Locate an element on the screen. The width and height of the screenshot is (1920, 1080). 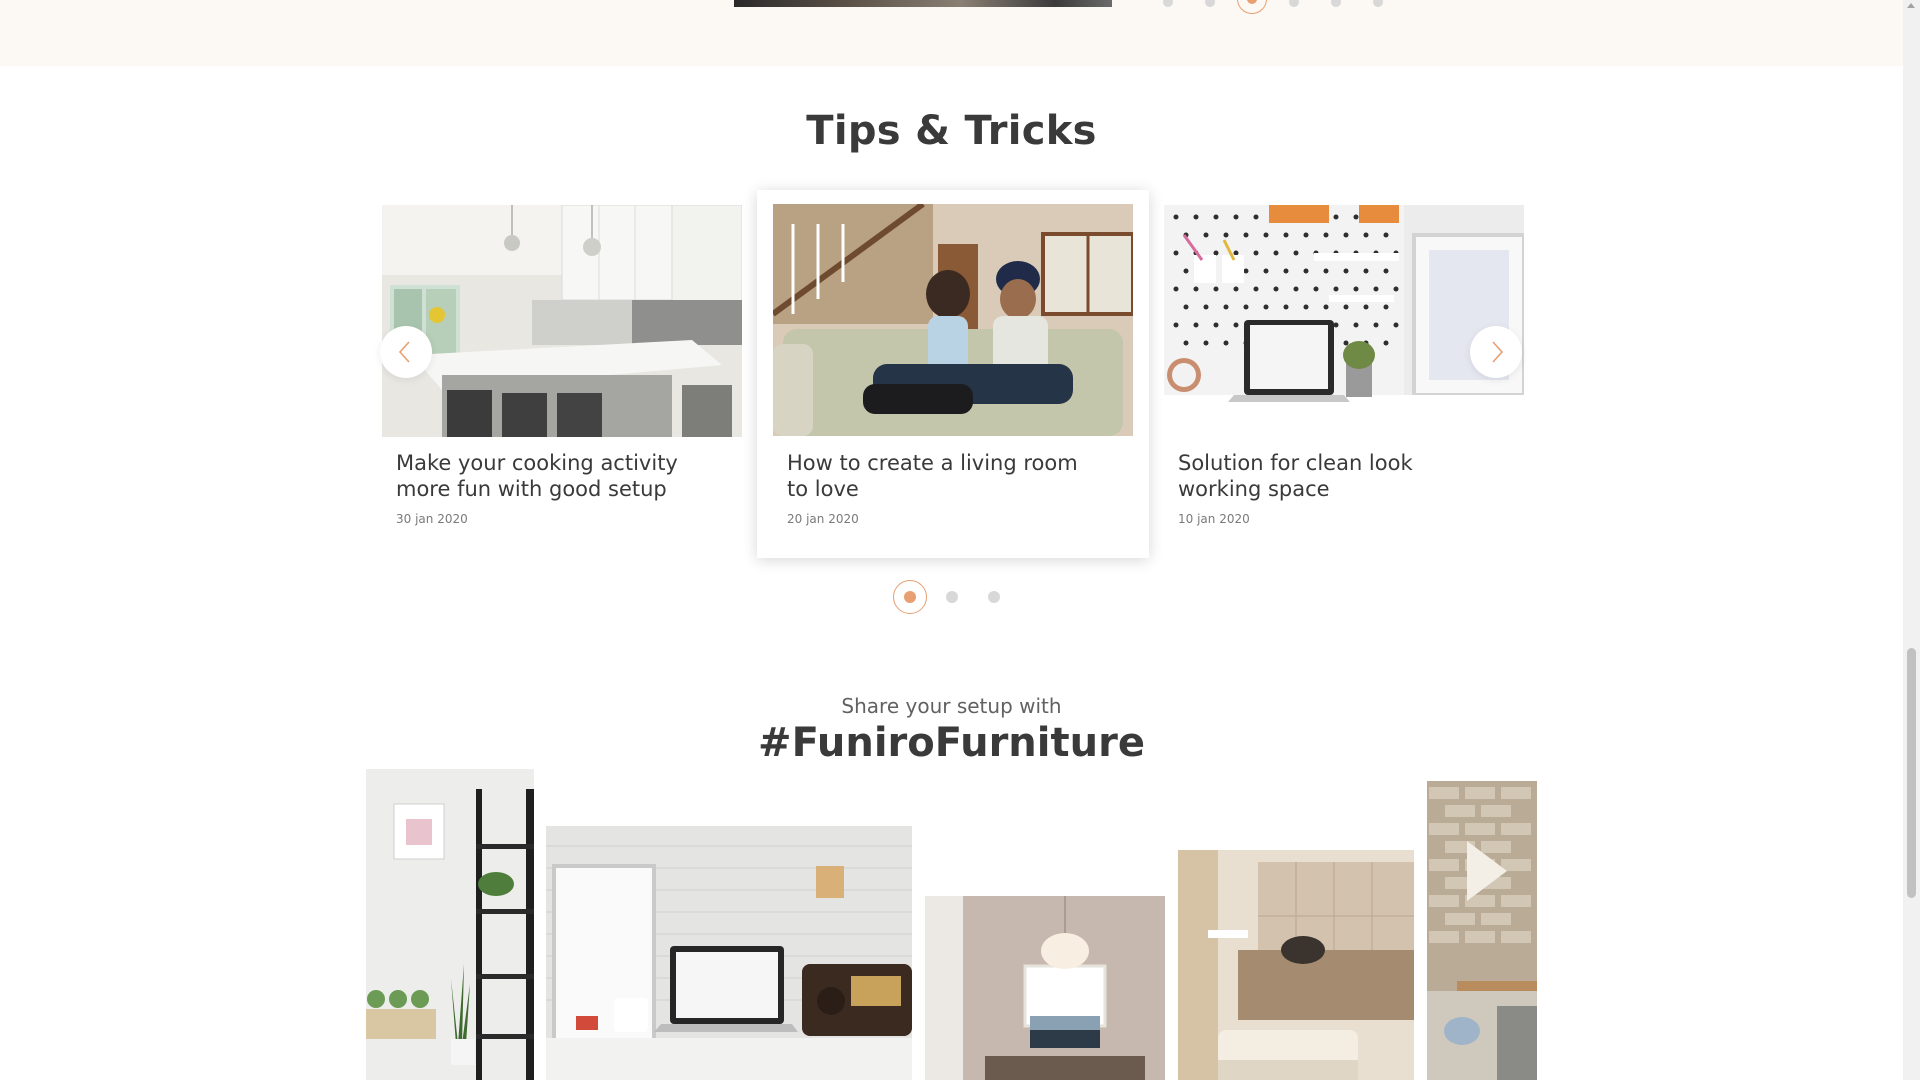
gallery-image-desk is located at coordinates (729, 953).